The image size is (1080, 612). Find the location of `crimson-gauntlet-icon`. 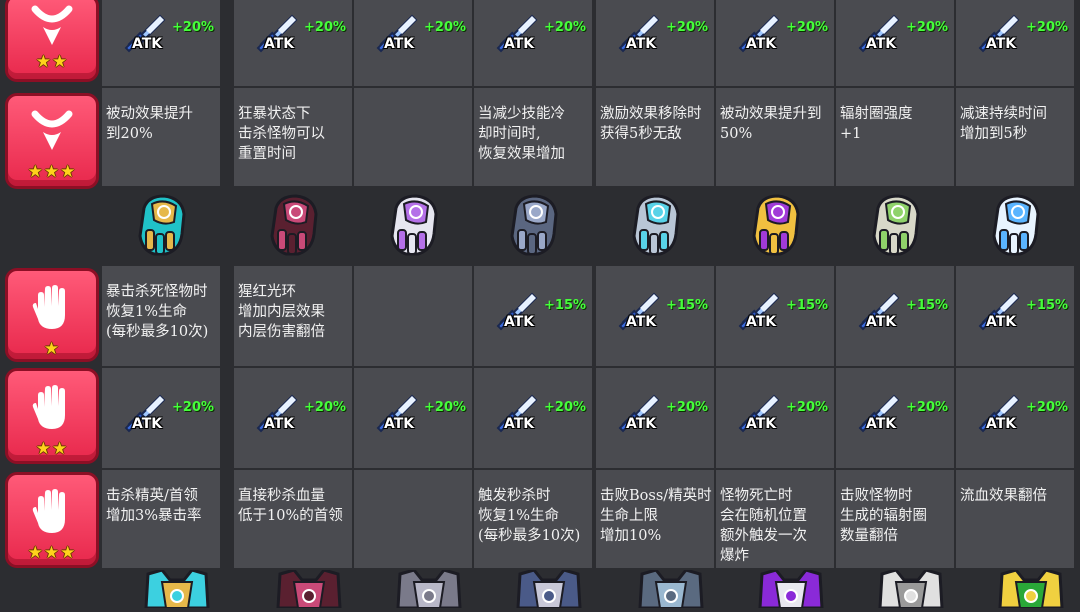

crimson-gauntlet-icon is located at coordinates (294, 227).